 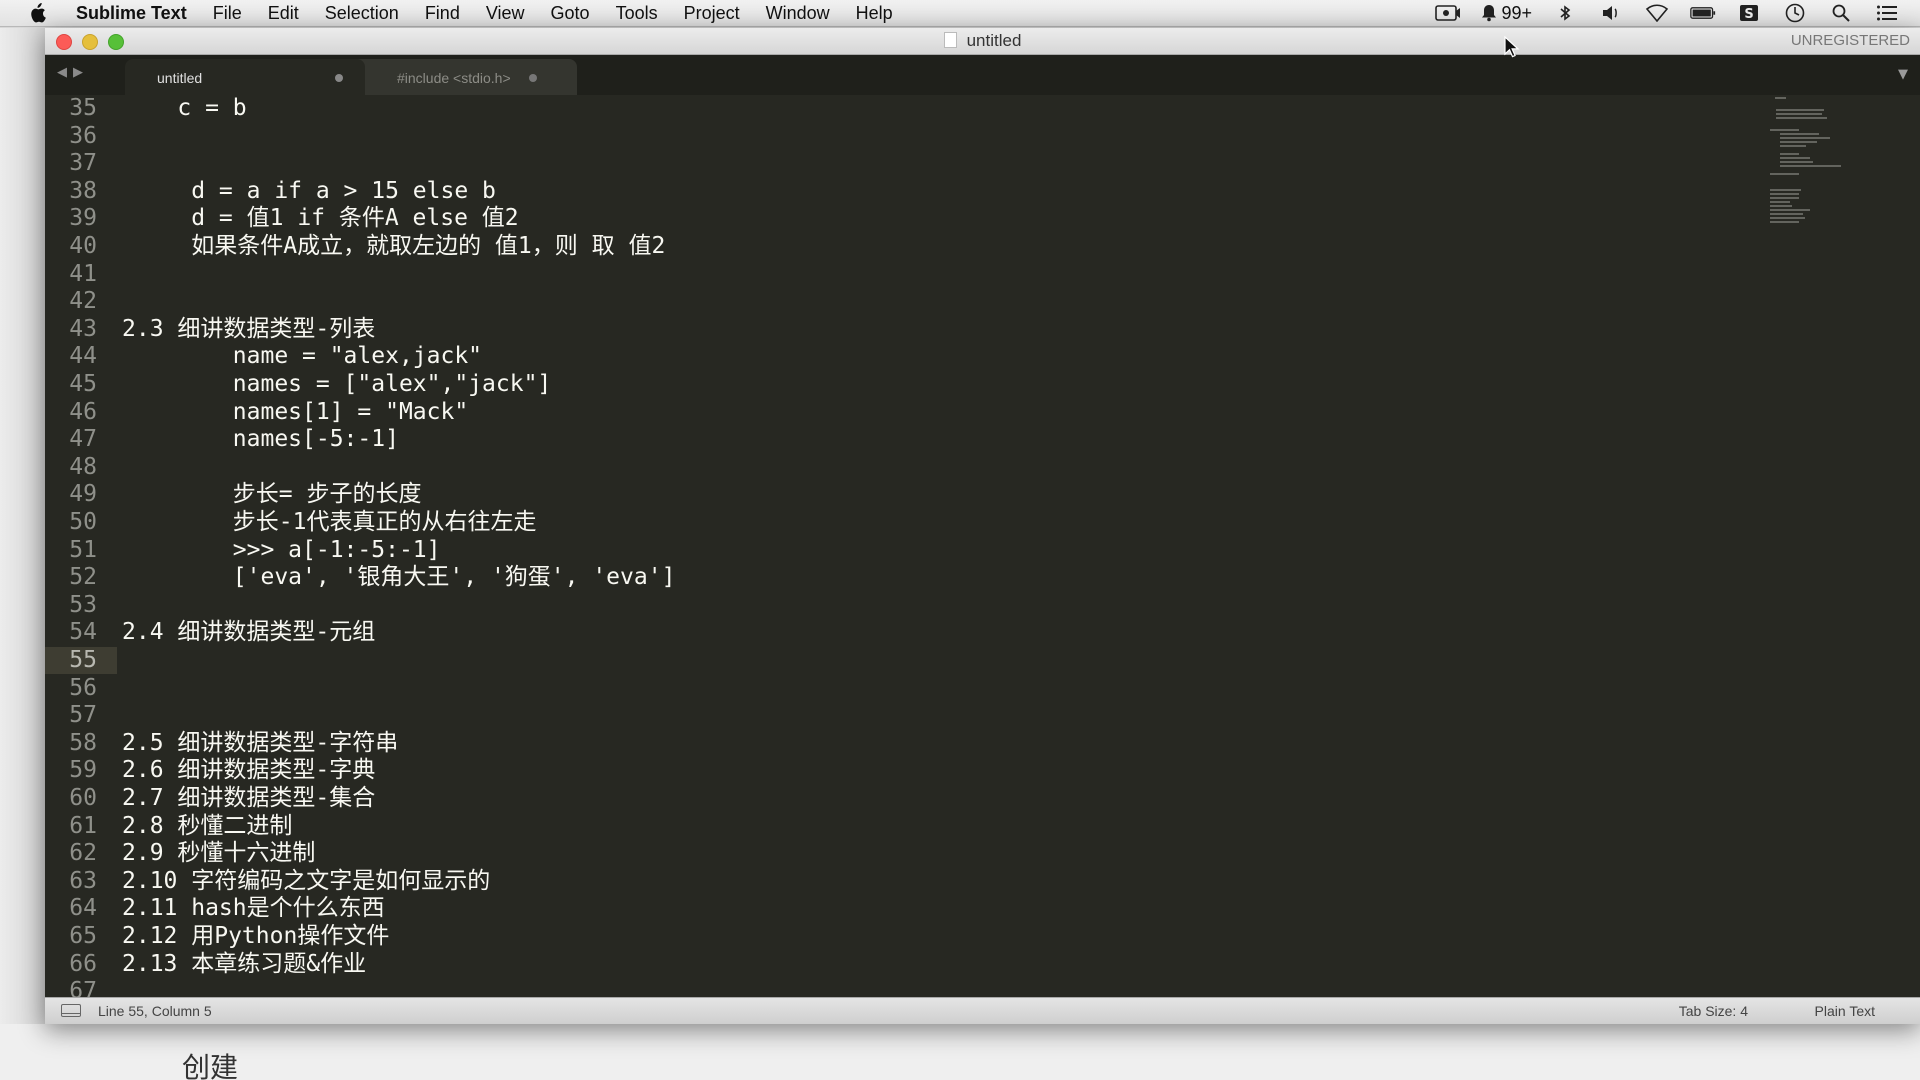 What do you see at coordinates (982, 550) in the screenshot?
I see `code-line: 51 >>> a[-1:-5:-1]` at bounding box center [982, 550].